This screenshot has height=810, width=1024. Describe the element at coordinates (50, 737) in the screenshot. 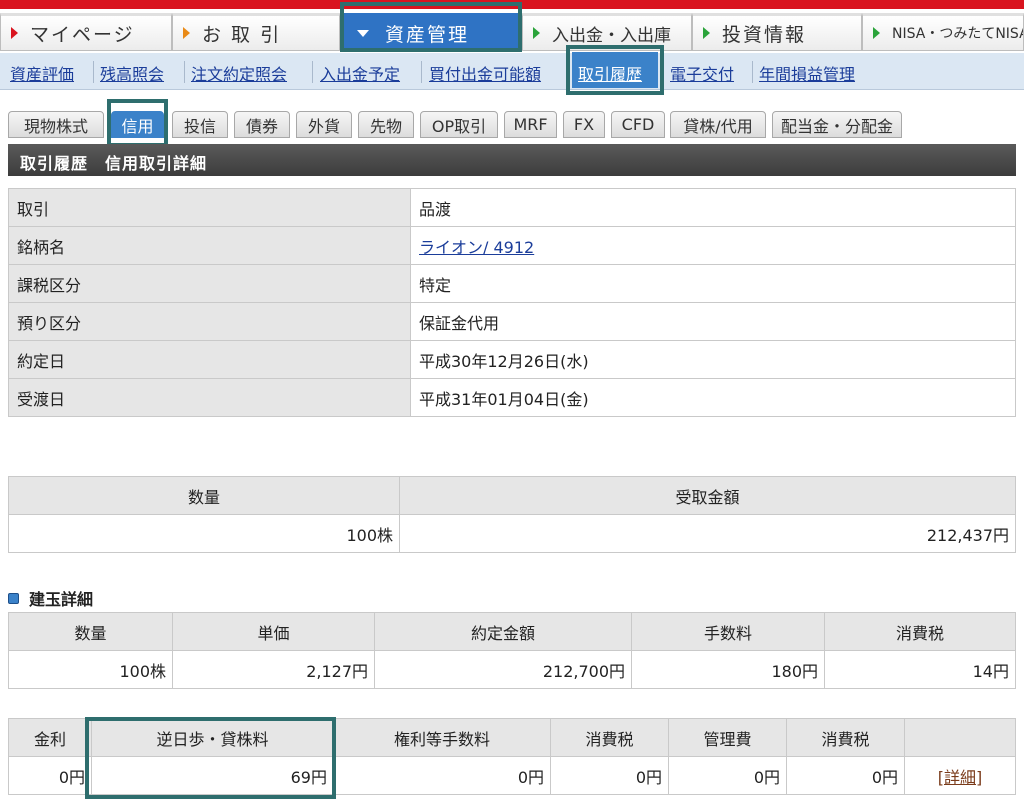

I see `column-header: 金利` at that location.